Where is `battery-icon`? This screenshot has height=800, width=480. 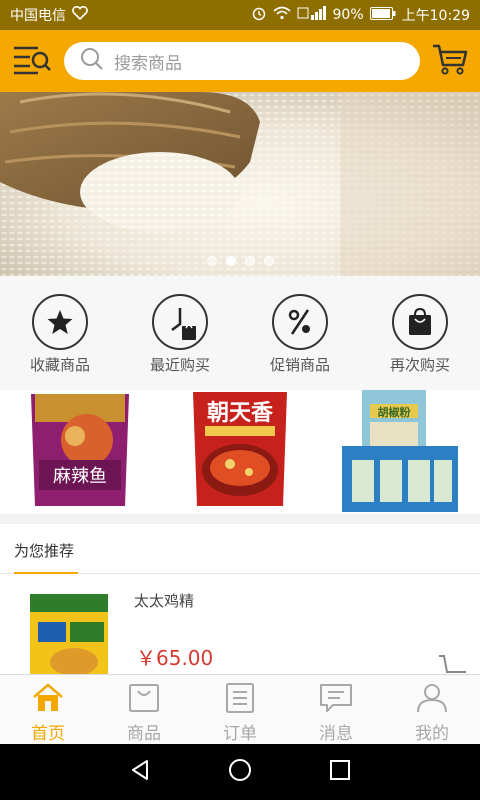
battery-icon is located at coordinates (382, 15).